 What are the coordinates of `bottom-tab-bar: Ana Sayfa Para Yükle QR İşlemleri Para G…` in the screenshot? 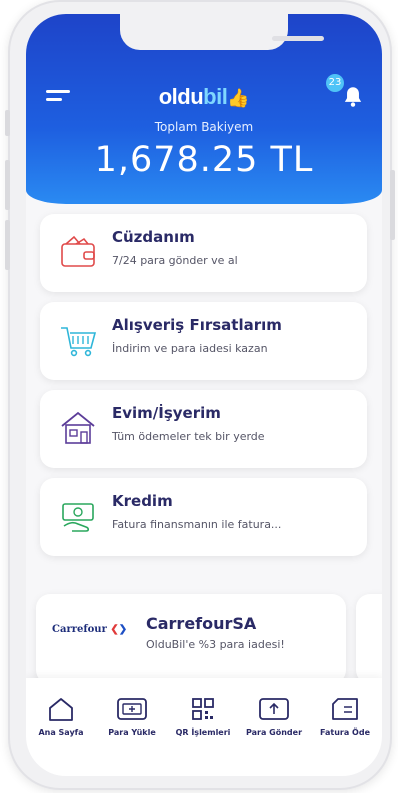 It's located at (204, 727).